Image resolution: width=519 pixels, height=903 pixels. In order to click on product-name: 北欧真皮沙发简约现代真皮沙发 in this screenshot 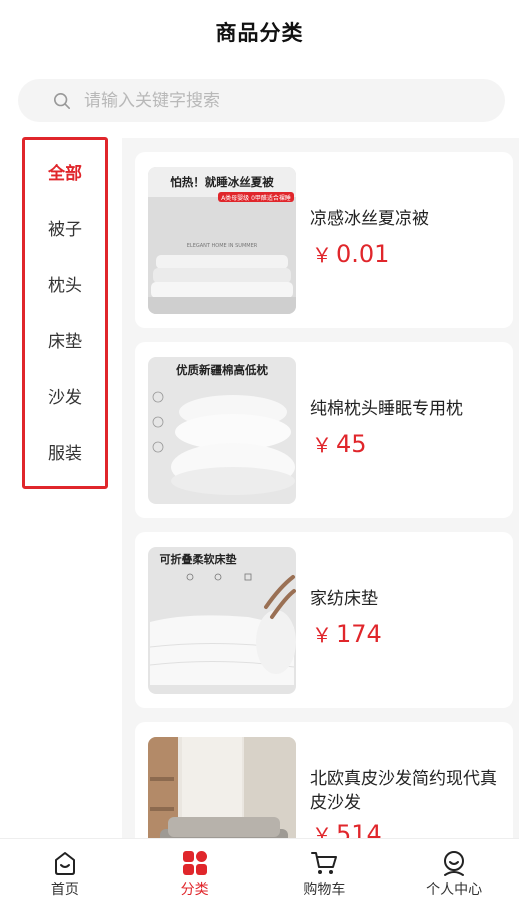, I will do `click(403, 791)`.